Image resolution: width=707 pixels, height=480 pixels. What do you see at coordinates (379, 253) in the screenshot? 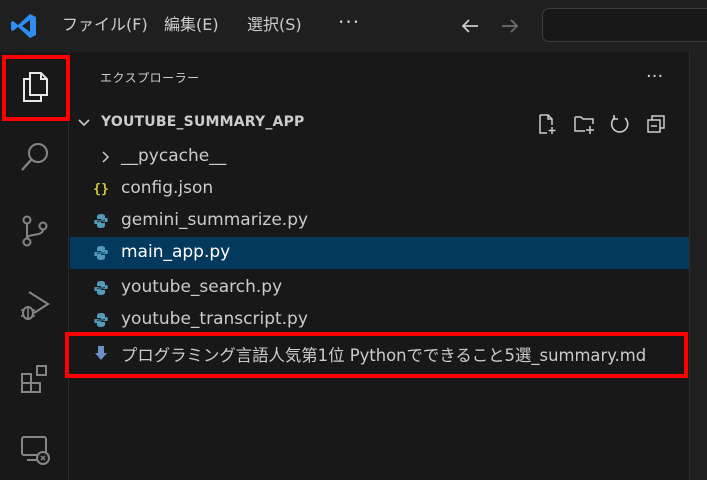
I see `tree-file-main-app: main_app.py` at bounding box center [379, 253].